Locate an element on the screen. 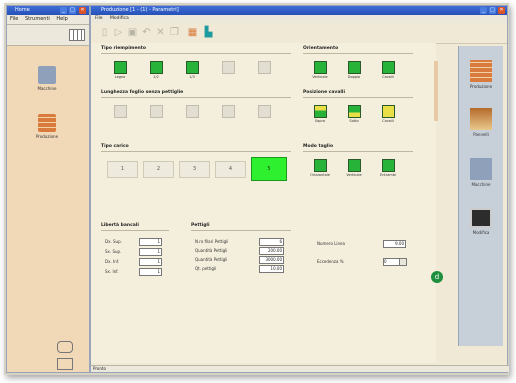  right-item-pannelli: Pannelli is located at coordinates (481, 122).